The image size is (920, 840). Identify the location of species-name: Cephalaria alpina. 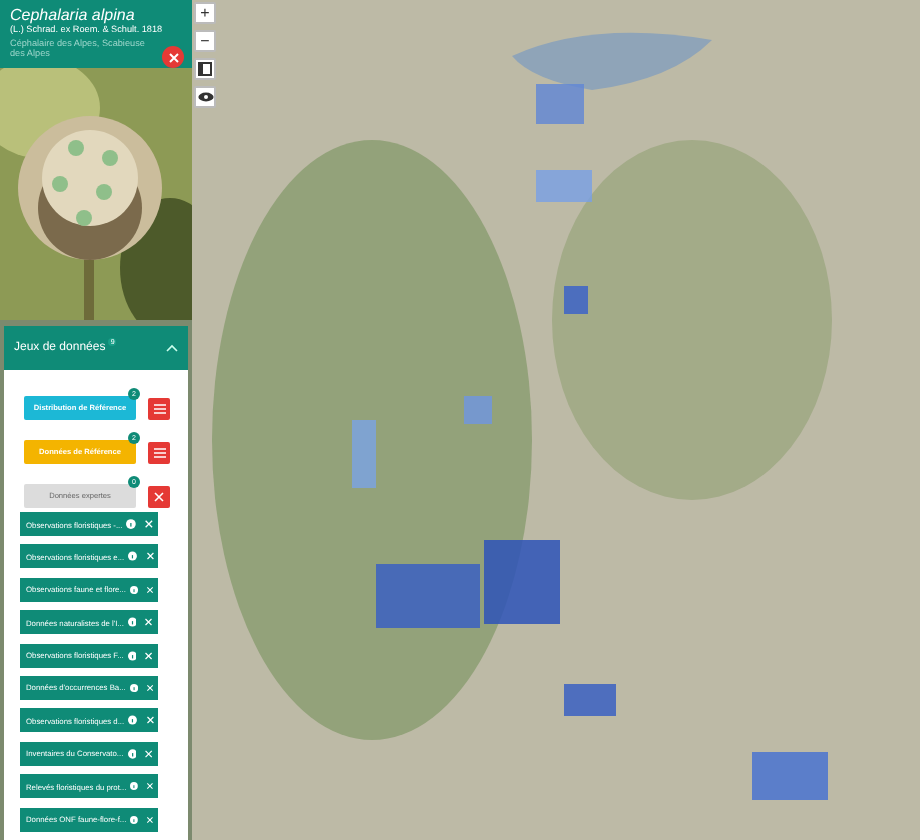
(73, 15).